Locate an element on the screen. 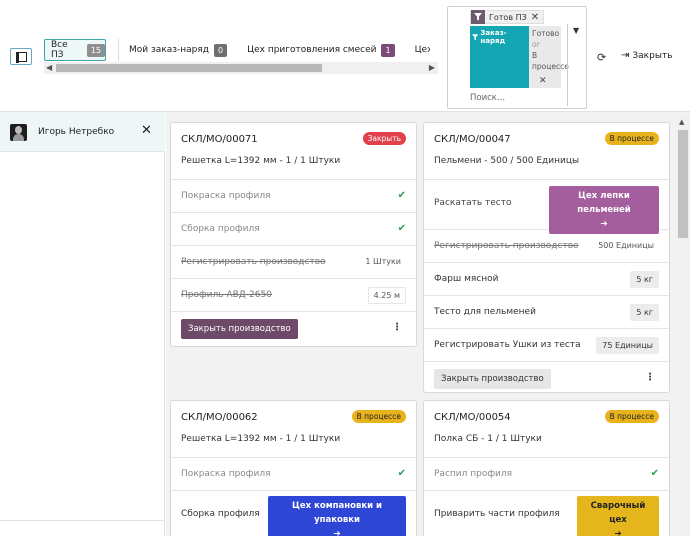 This screenshot has height=536, width=690. filter-icon is located at coordinates (475, 36).